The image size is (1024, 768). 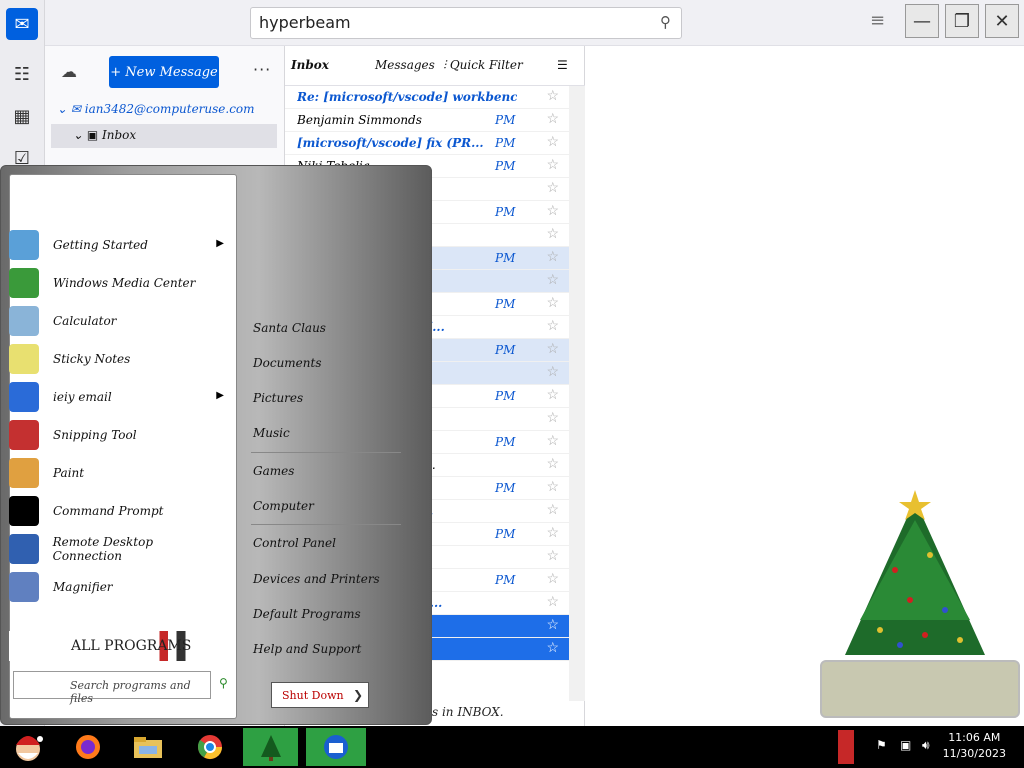 I want to click on all-programs-button: ALL PROGRAMS, so click(x=116, y=646).